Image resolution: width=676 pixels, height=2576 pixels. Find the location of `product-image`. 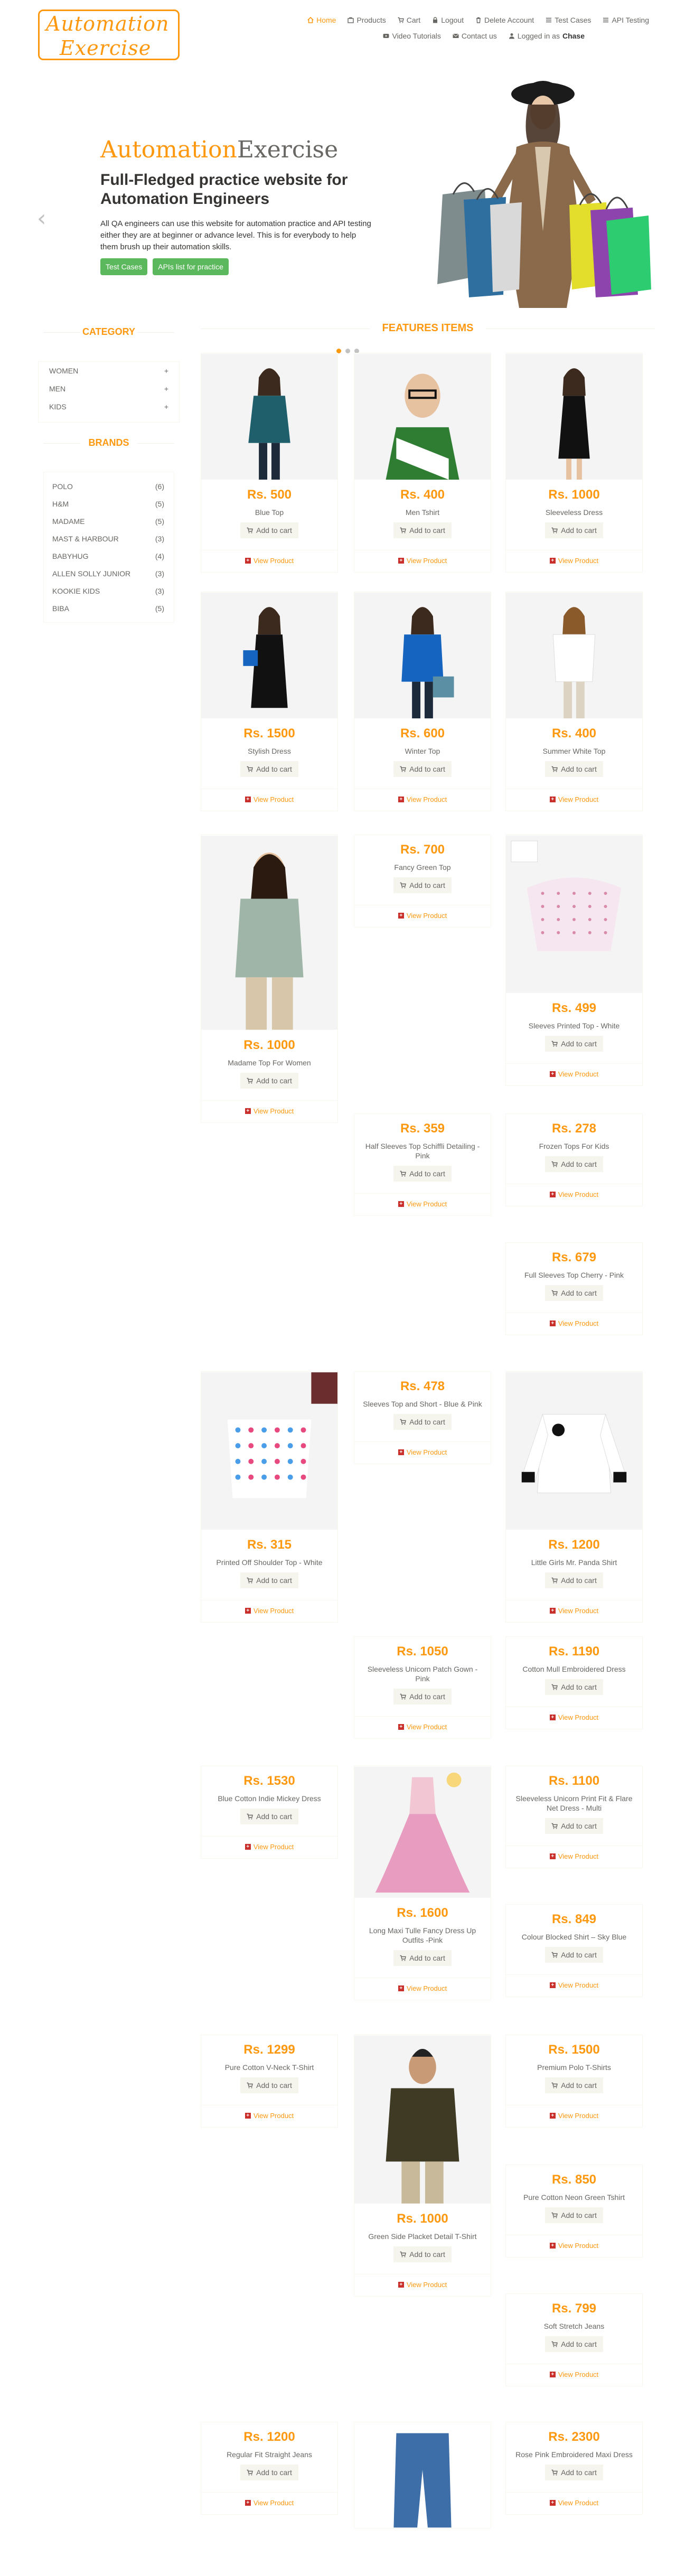

product-image is located at coordinates (574, 1451).